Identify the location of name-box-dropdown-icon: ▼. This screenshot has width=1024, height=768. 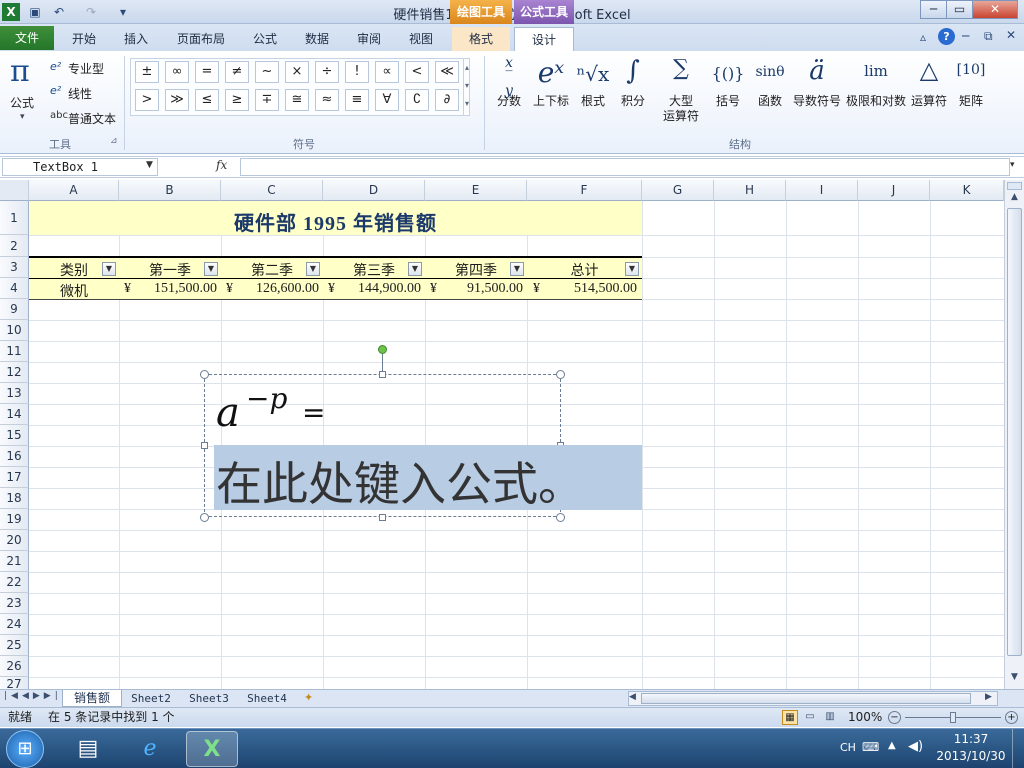
(149, 165).